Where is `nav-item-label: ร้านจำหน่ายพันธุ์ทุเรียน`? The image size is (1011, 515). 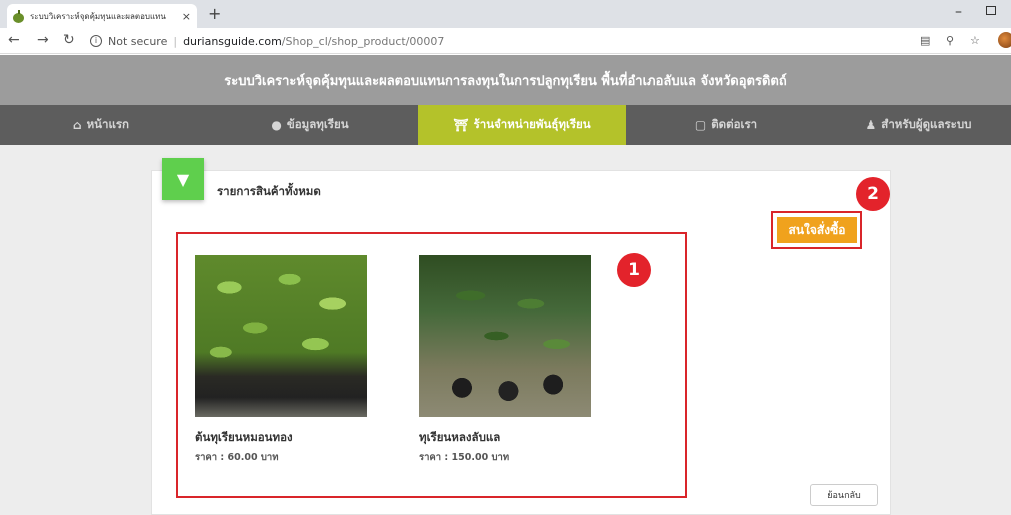
nav-item-label: ร้านจำหน่ายพันธุ์ทุเรียน is located at coordinates (532, 124).